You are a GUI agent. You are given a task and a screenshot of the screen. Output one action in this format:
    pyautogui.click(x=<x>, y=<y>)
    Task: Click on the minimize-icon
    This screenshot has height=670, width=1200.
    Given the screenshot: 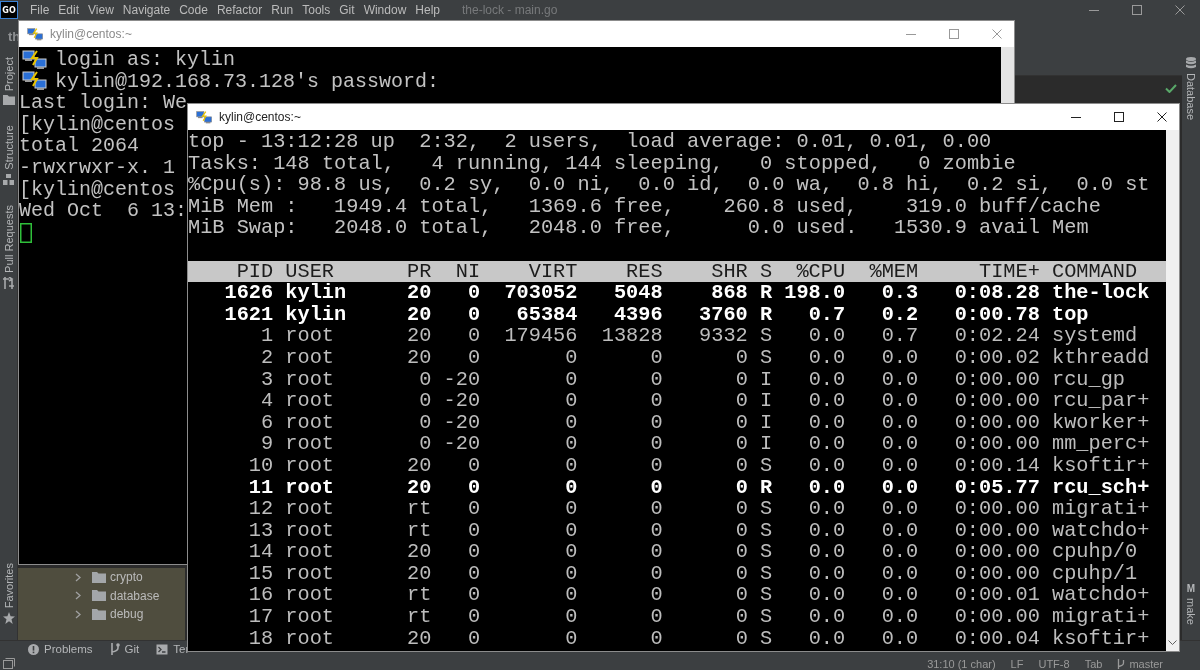 What is the action you would take?
    pyautogui.click(x=1076, y=117)
    